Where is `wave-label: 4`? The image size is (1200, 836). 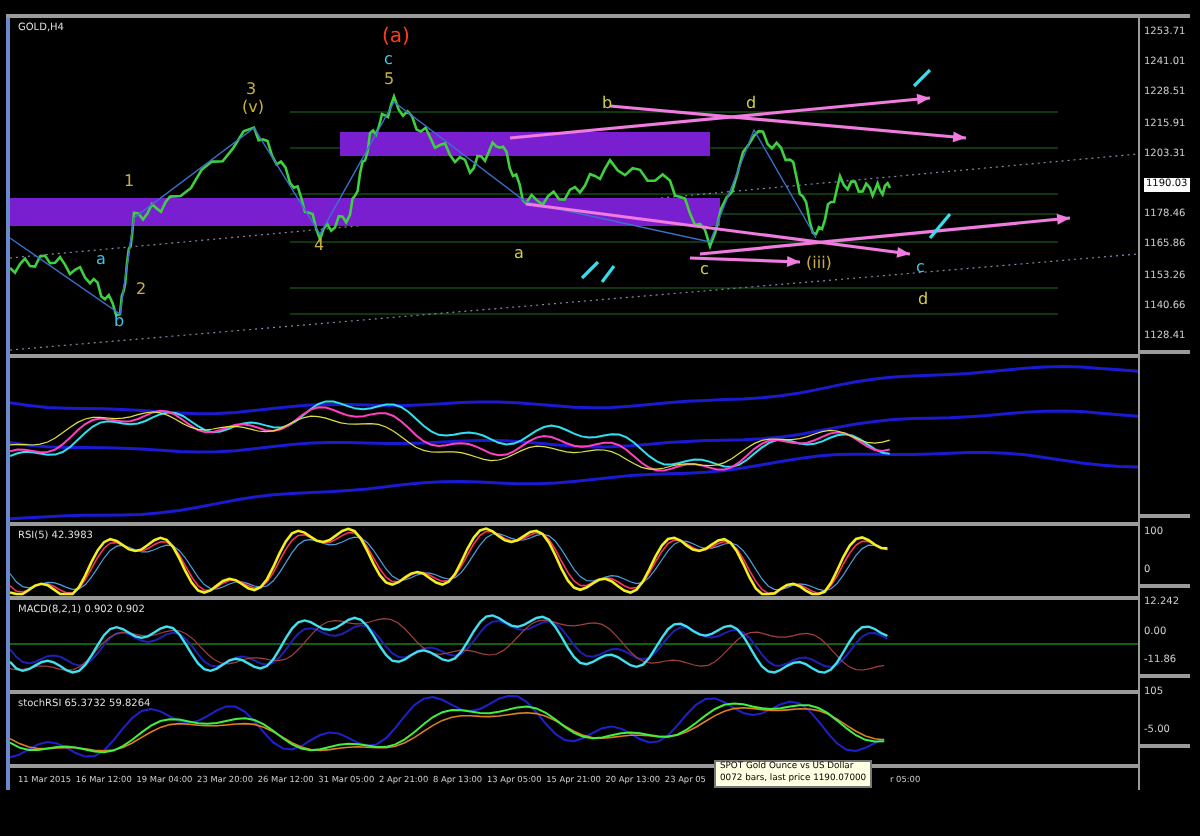
wave-label: 4 is located at coordinates (319, 246).